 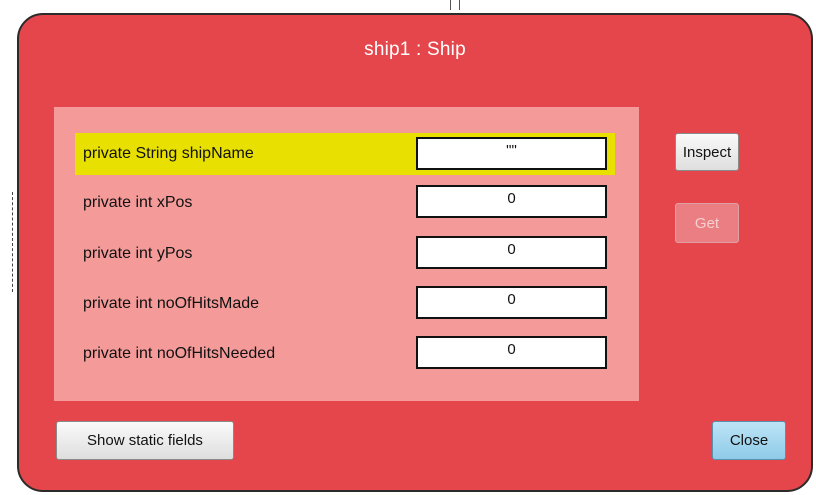 I want to click on field-row-noofhitsmade: private int noOfHitsMade 0, so click(x=346, y=304).